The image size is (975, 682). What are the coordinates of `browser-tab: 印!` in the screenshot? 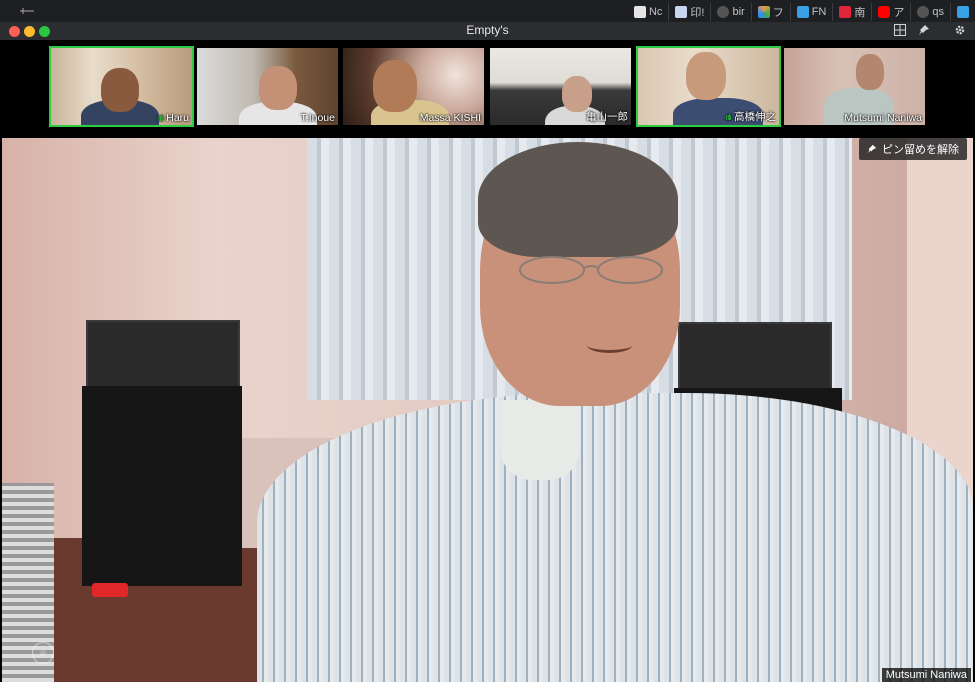 It's located at (690, 12).